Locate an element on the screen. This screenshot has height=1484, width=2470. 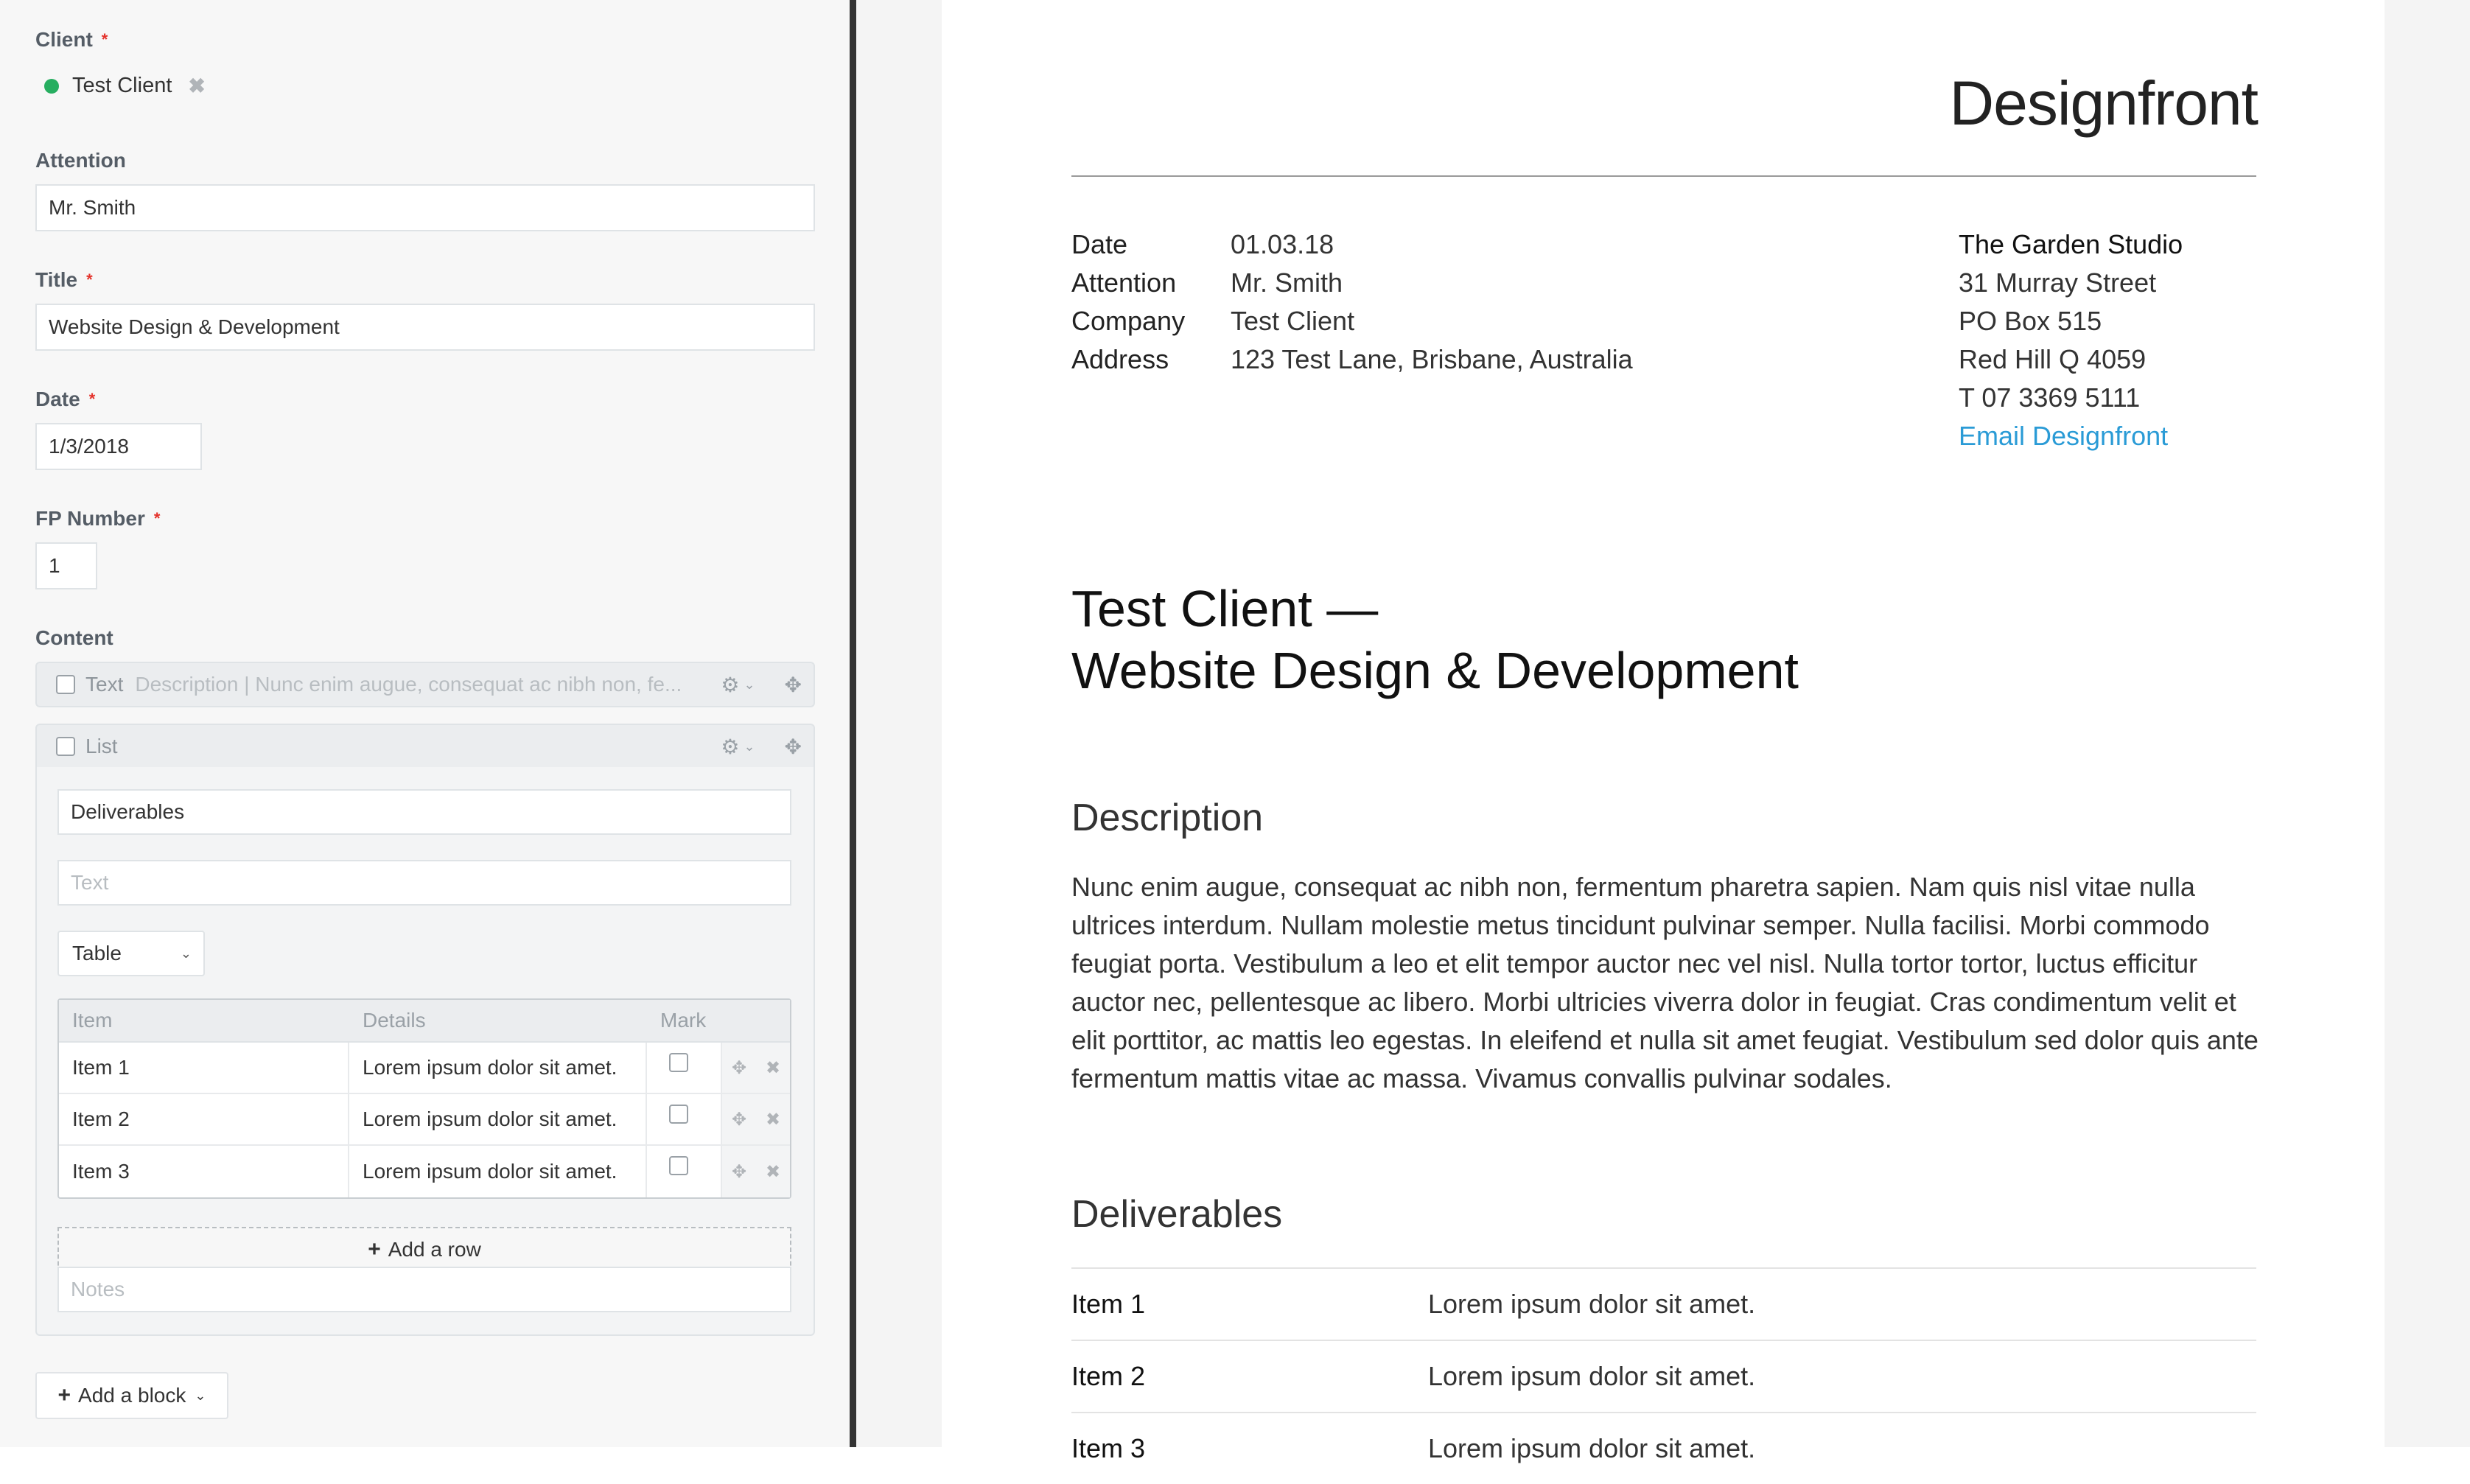
client-label-text: Client is located at coordinates (64, 39).